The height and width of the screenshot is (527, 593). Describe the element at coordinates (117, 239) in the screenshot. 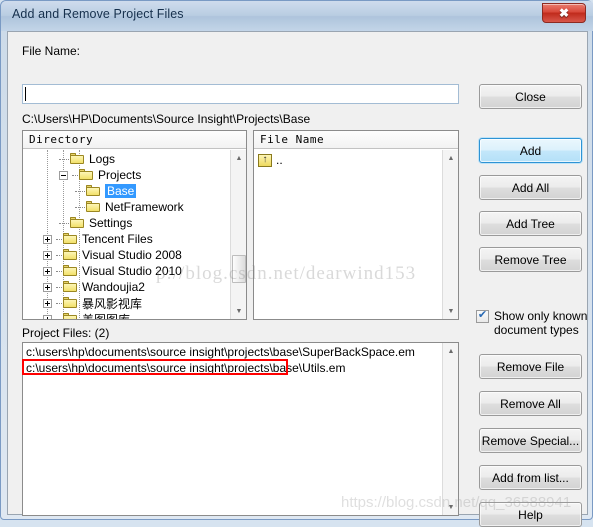

I see `tree-item-label: Tencent Files` at that location.